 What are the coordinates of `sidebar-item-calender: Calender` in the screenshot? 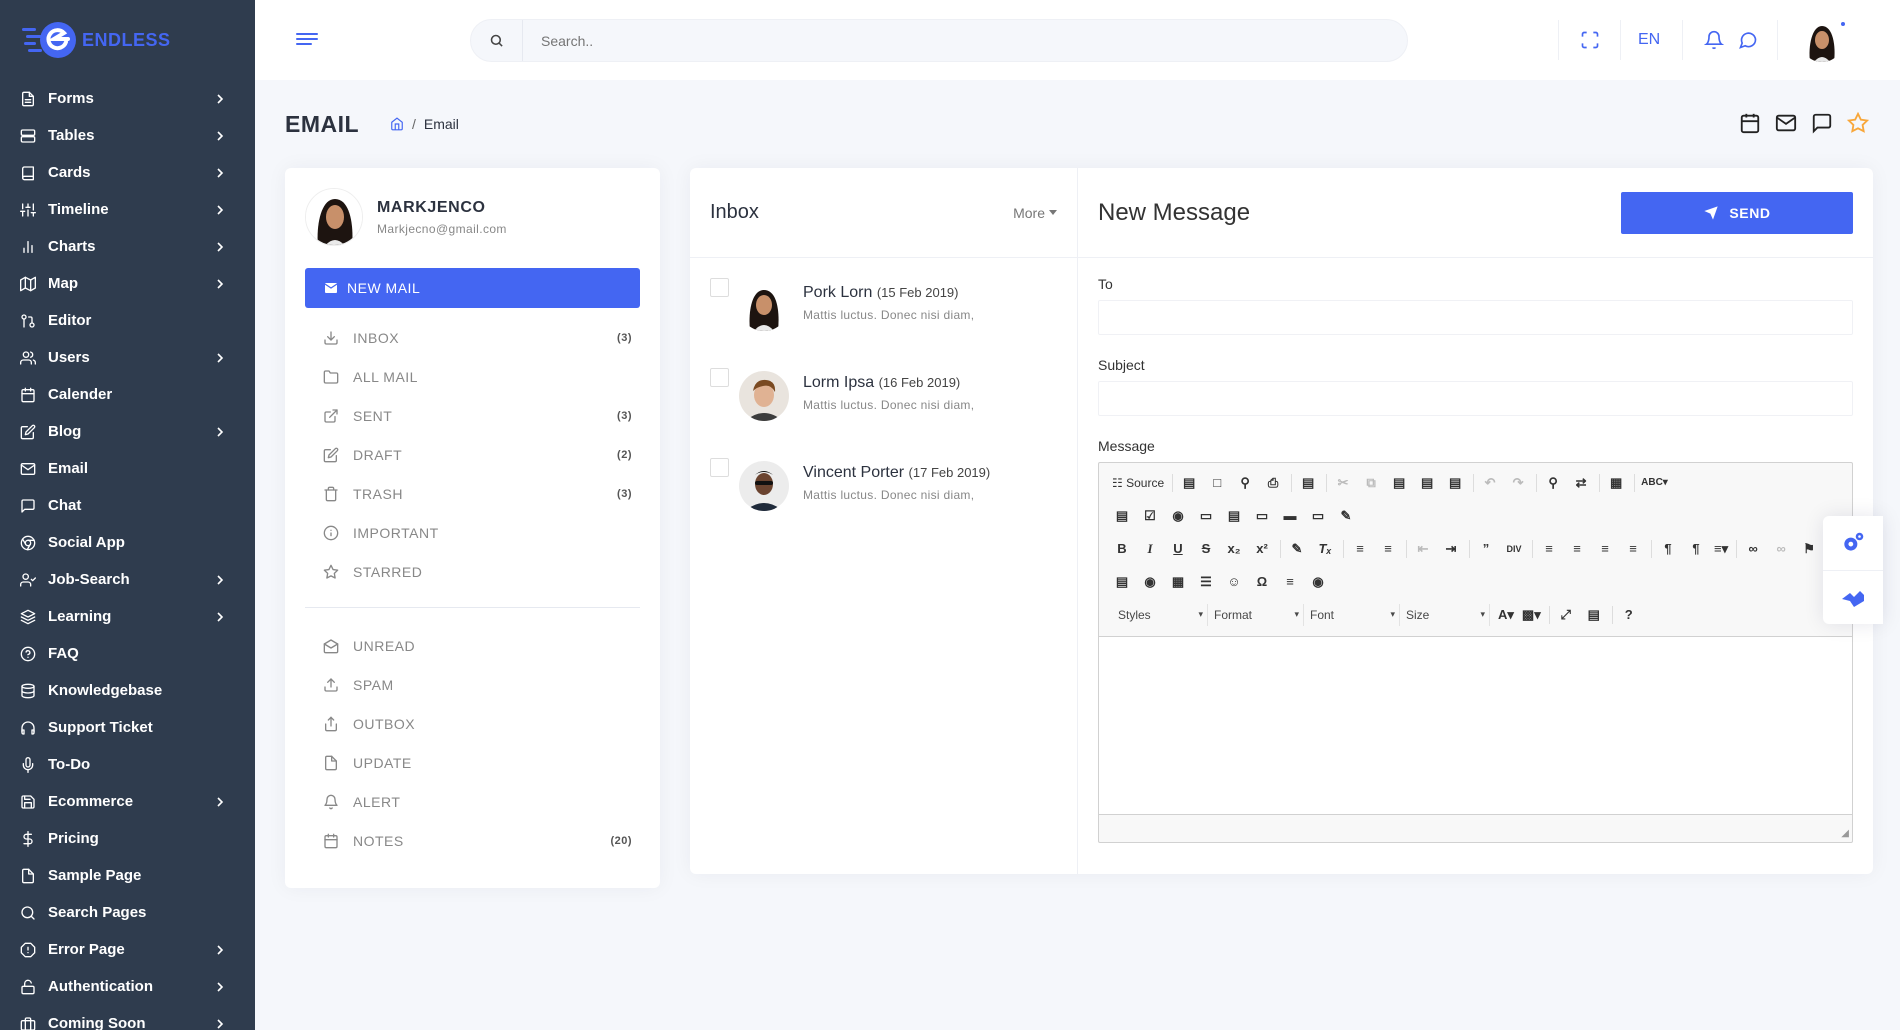 It's located at (127, 394).